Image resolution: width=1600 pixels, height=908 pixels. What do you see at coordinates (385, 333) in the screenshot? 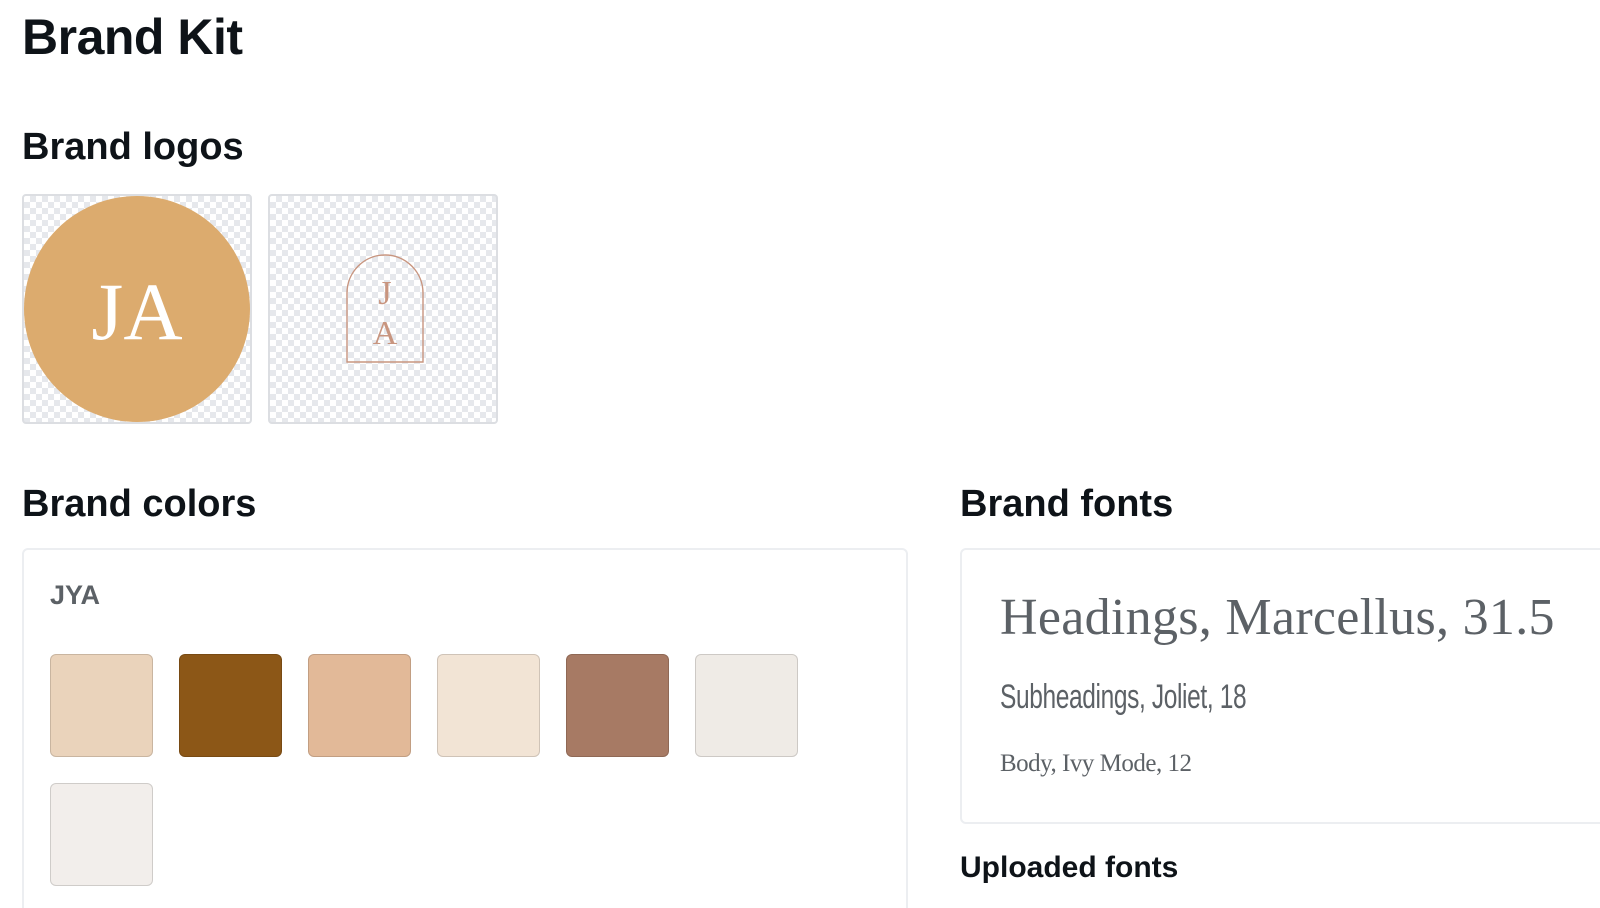
I see `logo-letter-a: A` at bounding box center [385, 333].